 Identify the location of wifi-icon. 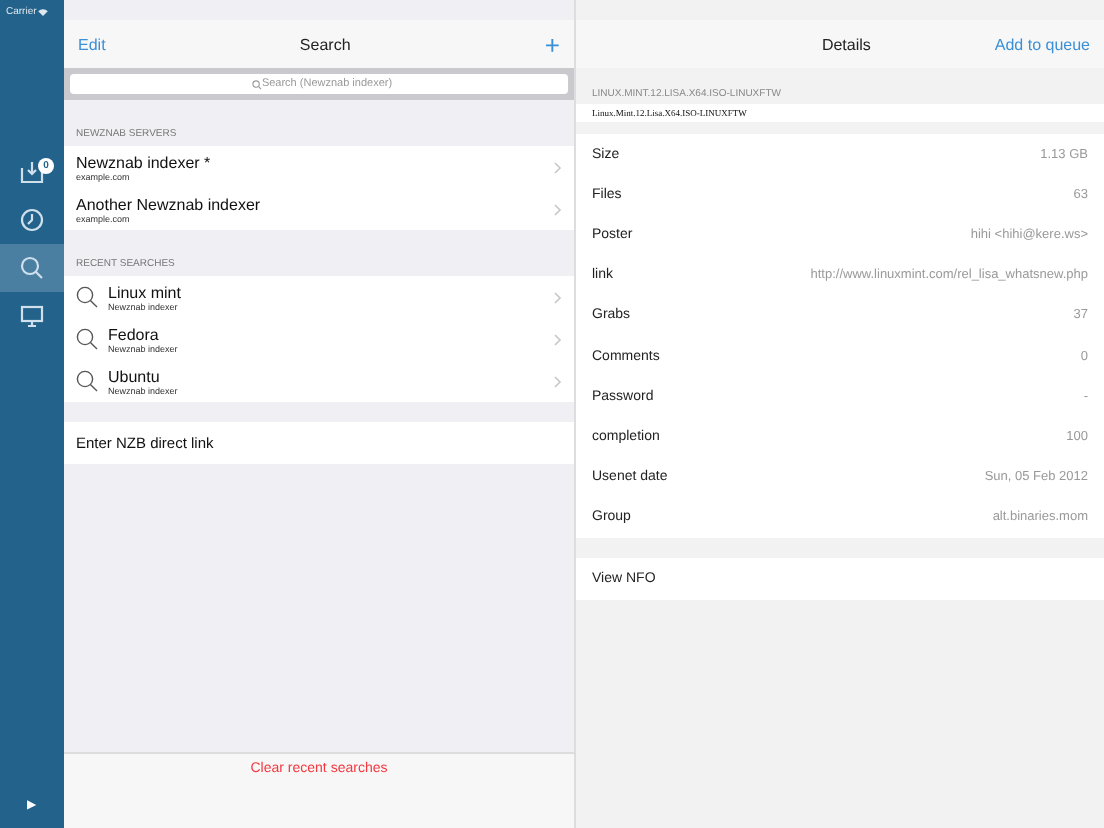
(43, 12).